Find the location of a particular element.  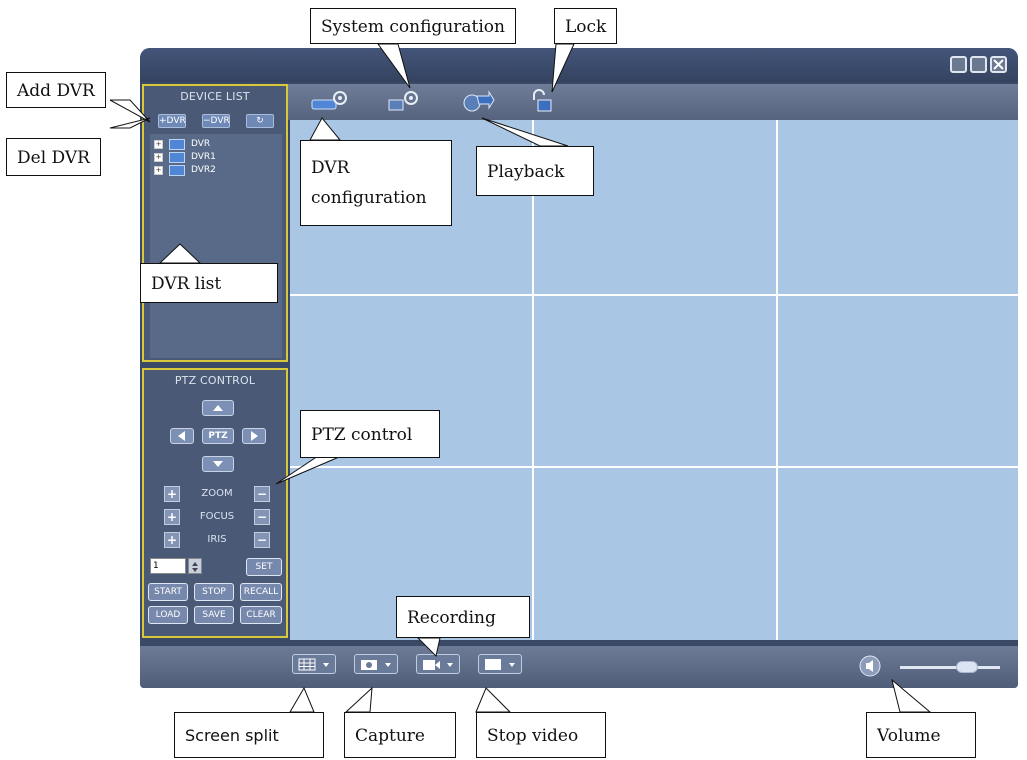

callout-screen-split: Screen split is located at coordinates (249, 735).